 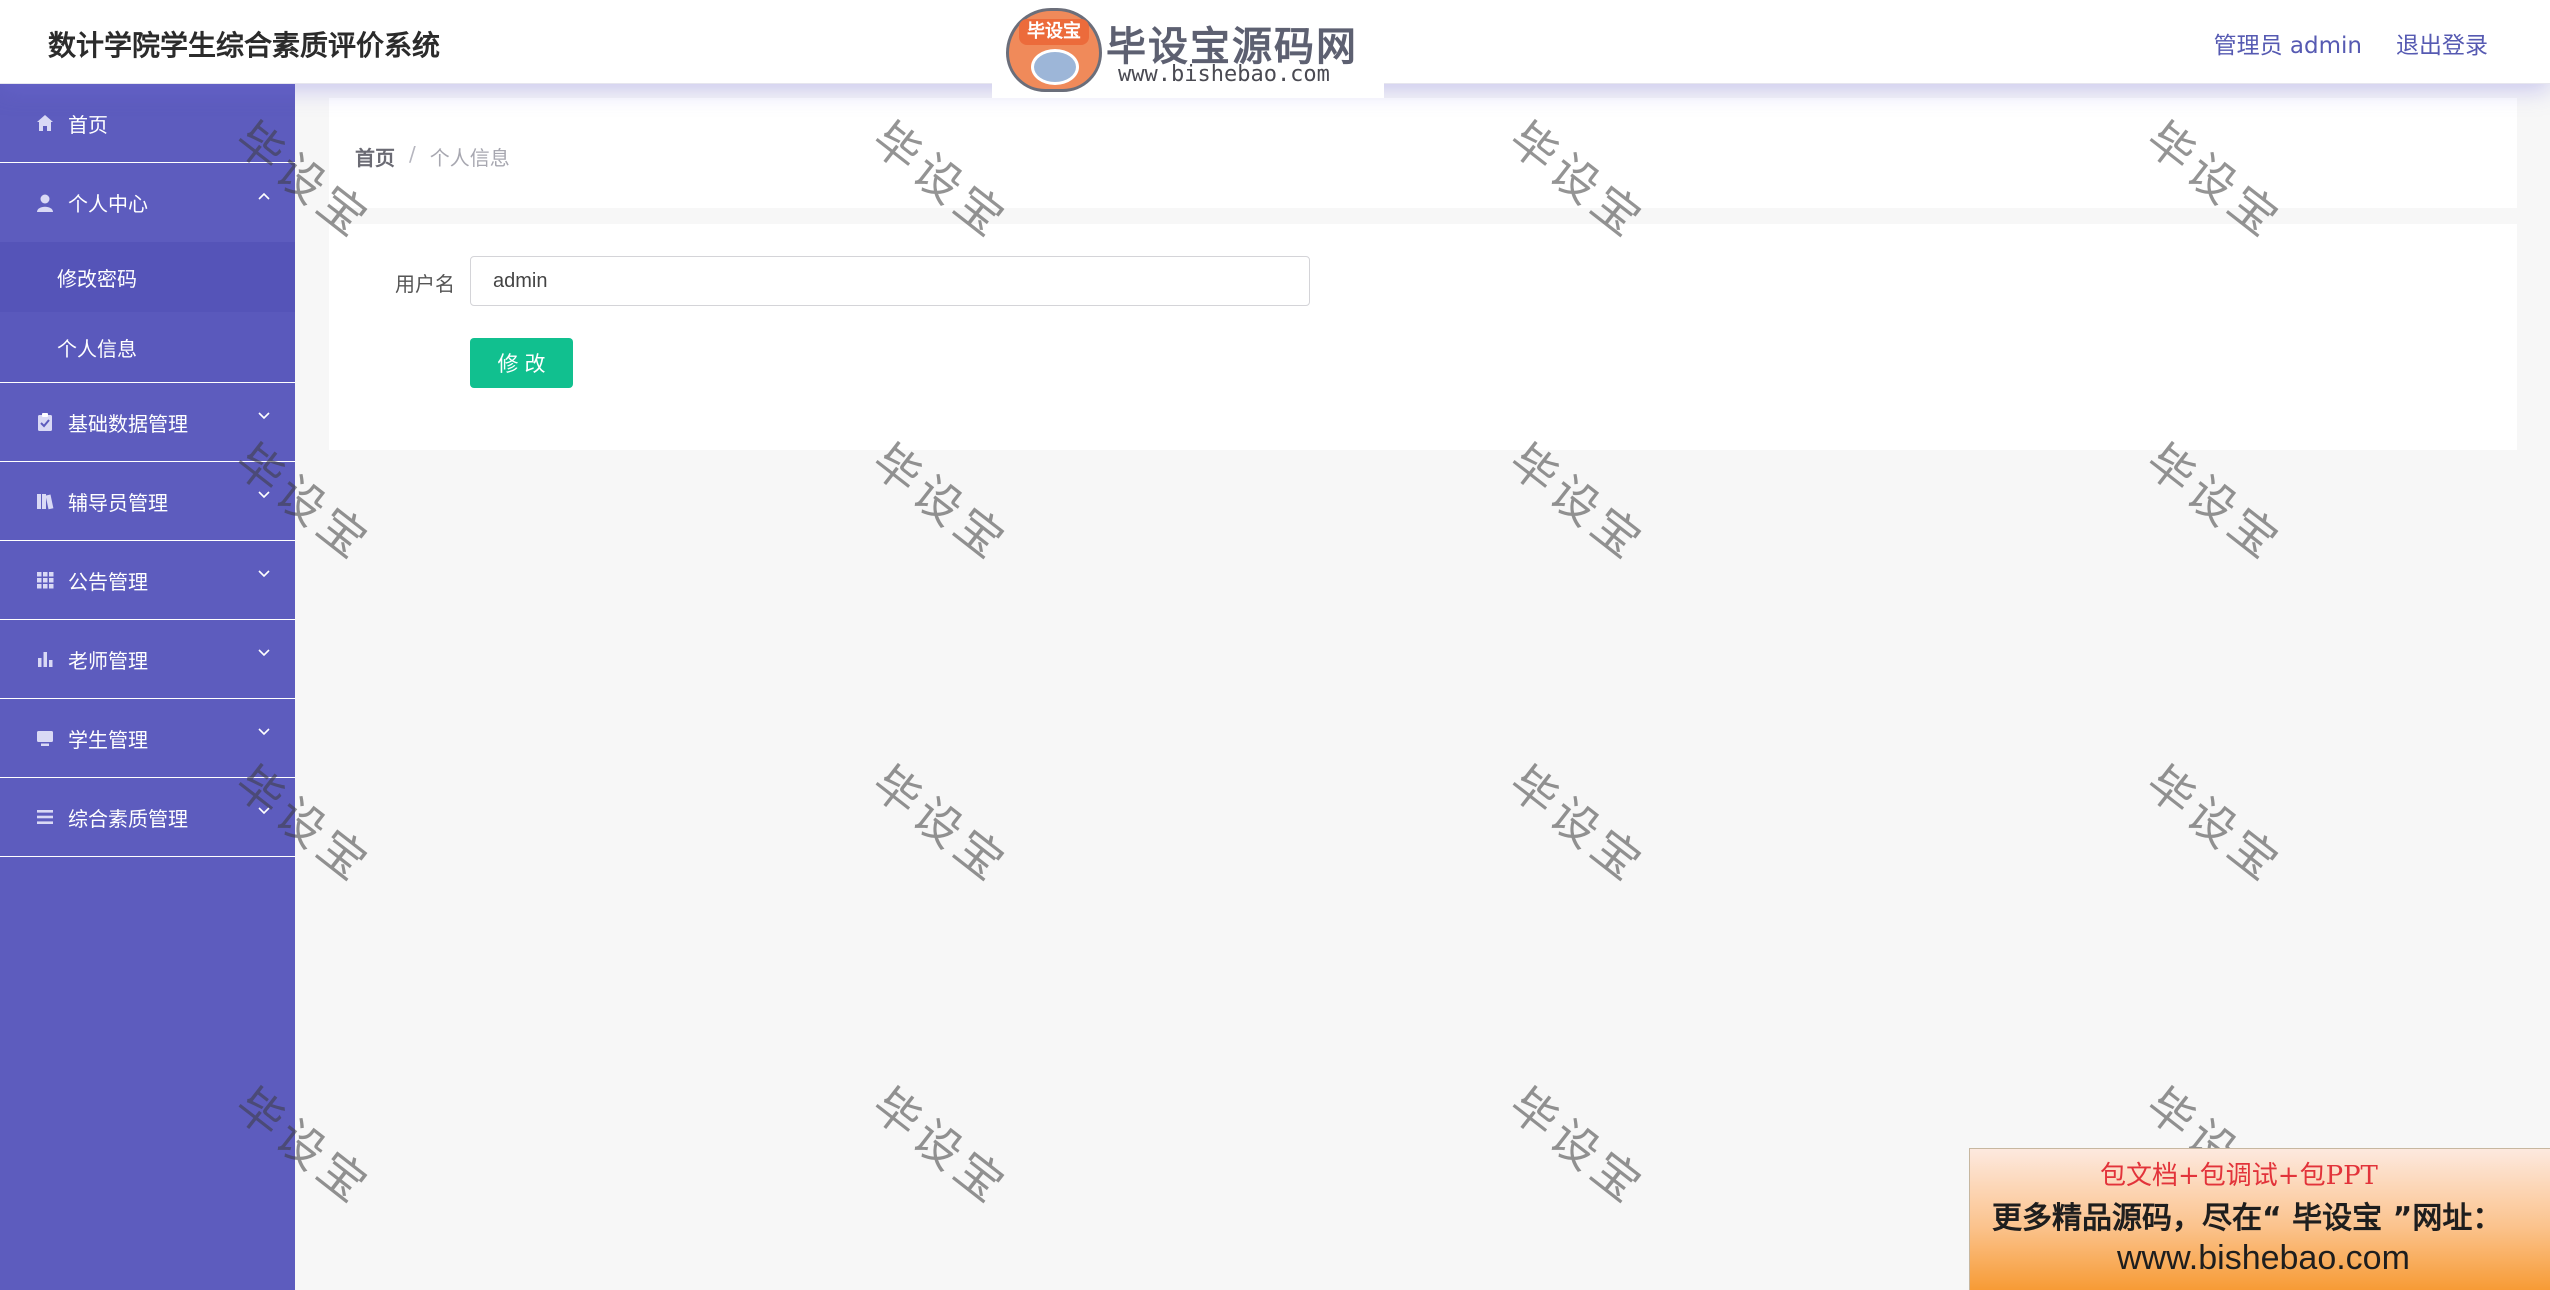 What do you see at coordinates (890, 281) in the screenshot?
I see `username-input` at bounding box center [890, 281].